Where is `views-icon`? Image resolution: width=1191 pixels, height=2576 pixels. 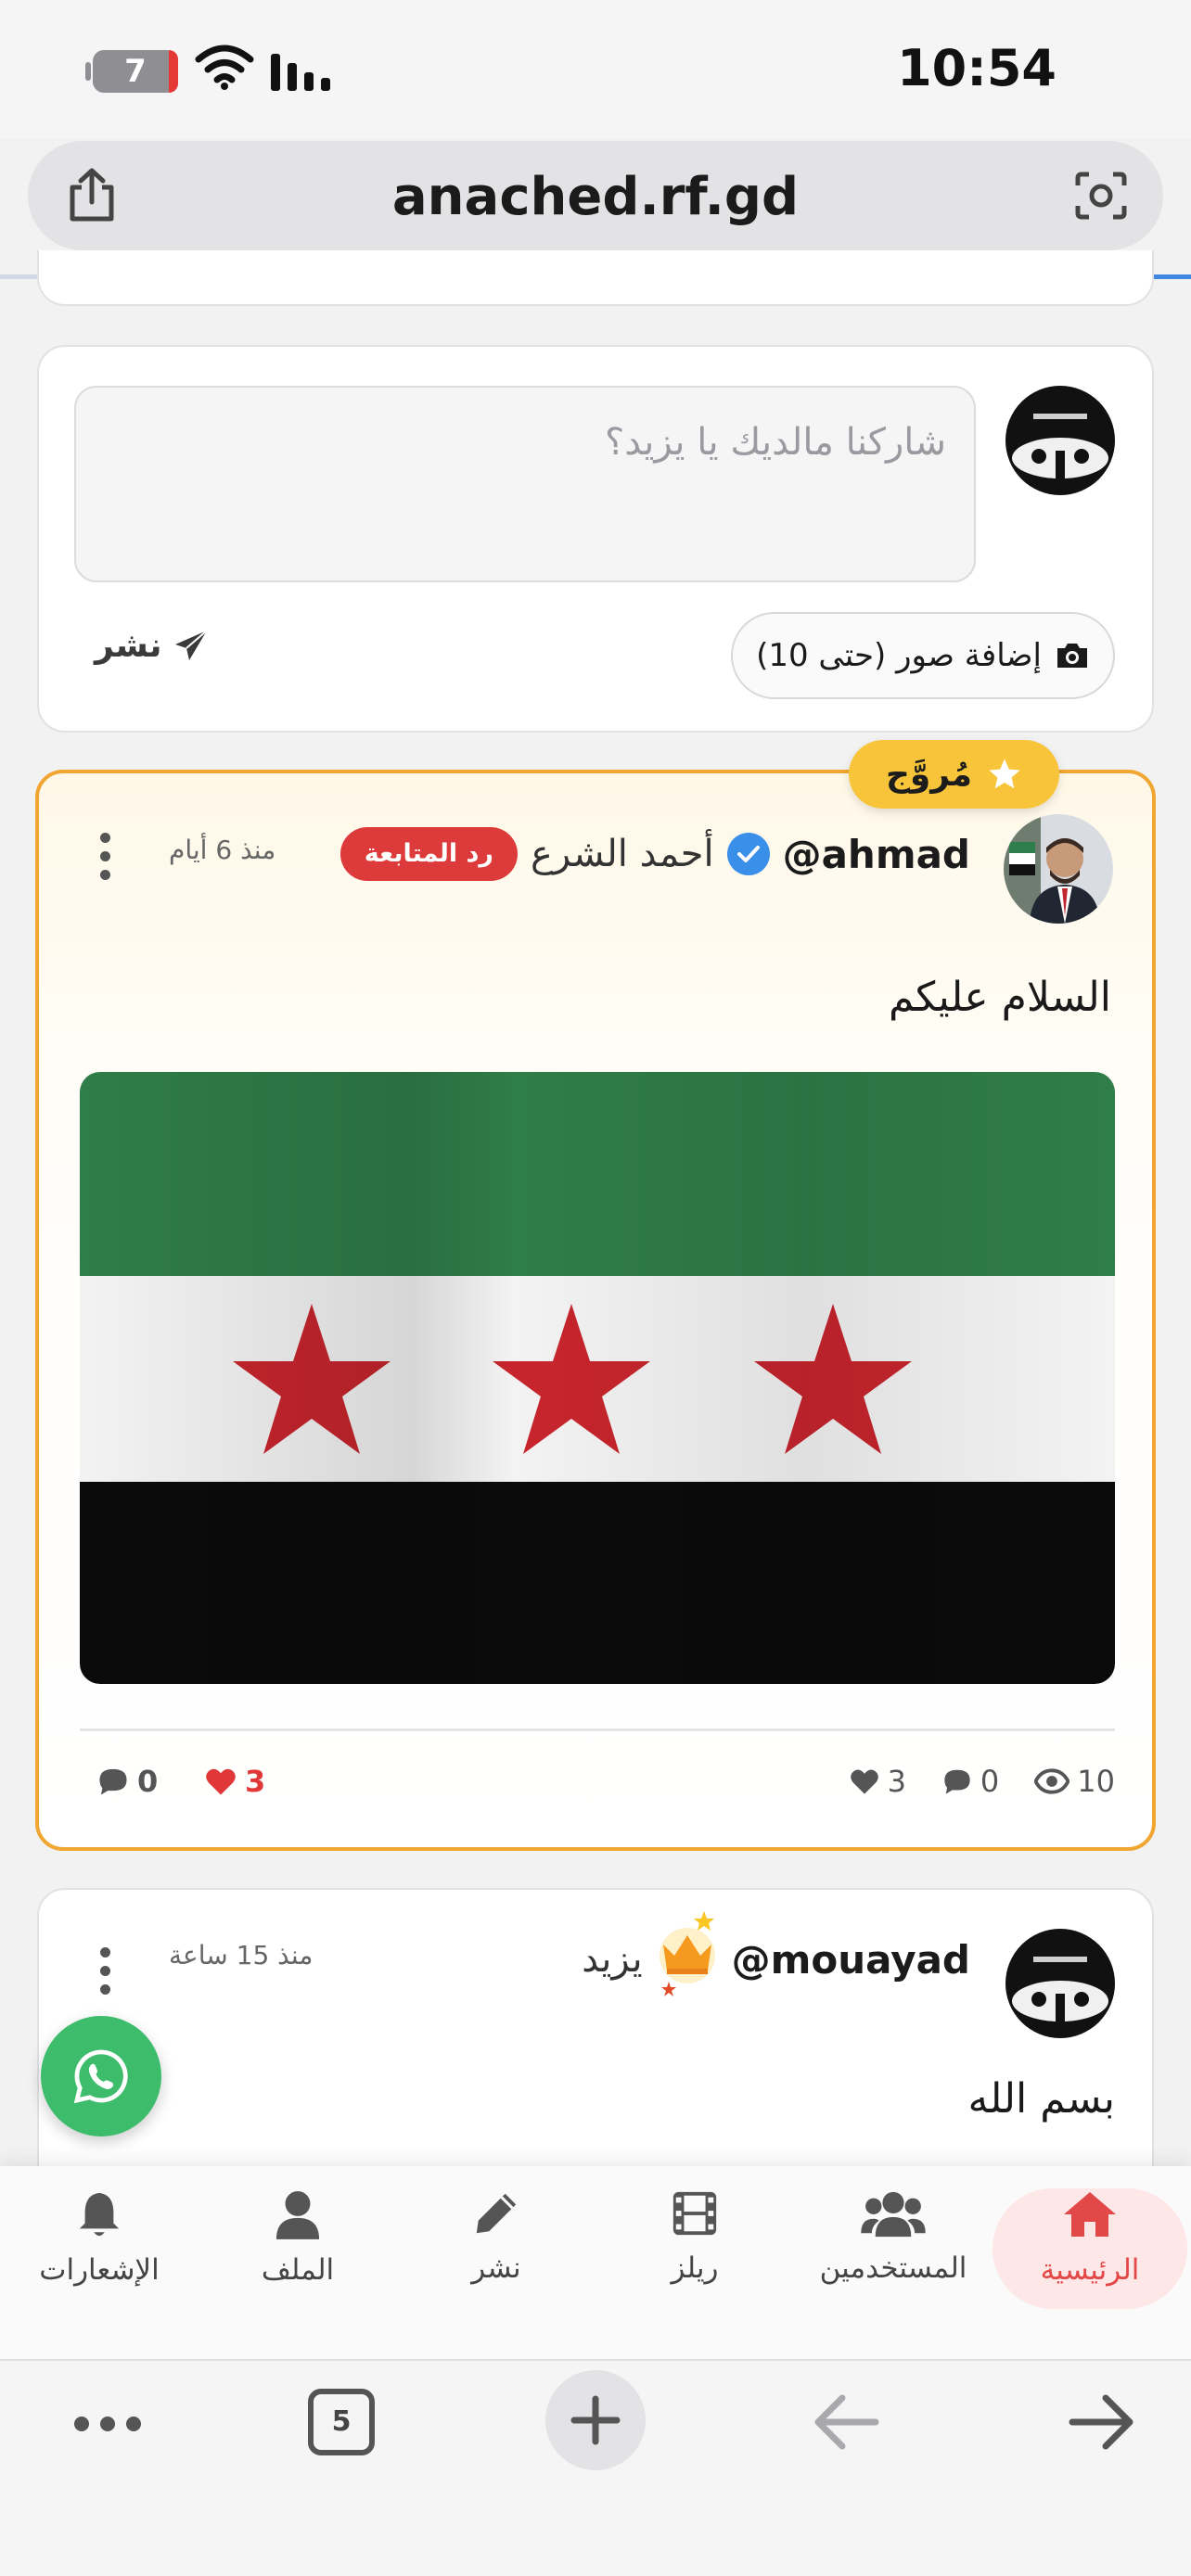
views-icon is located at coordinates (1052, 1781).